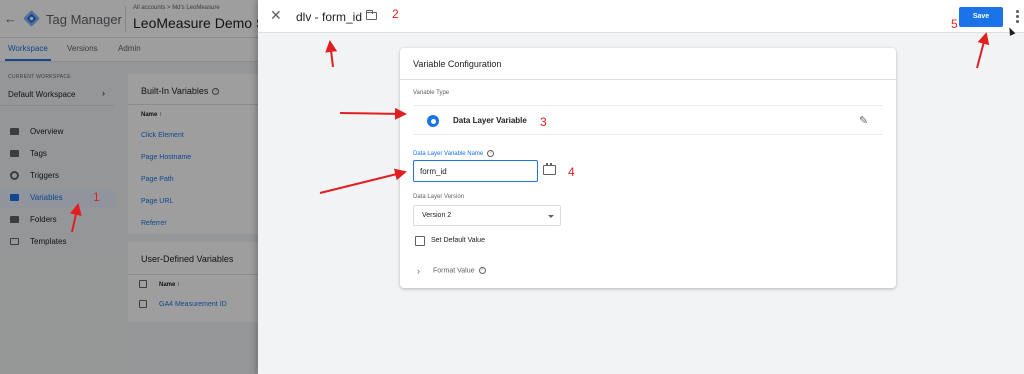  I want to click on annotation-number-3: 3, so click(543, 122).